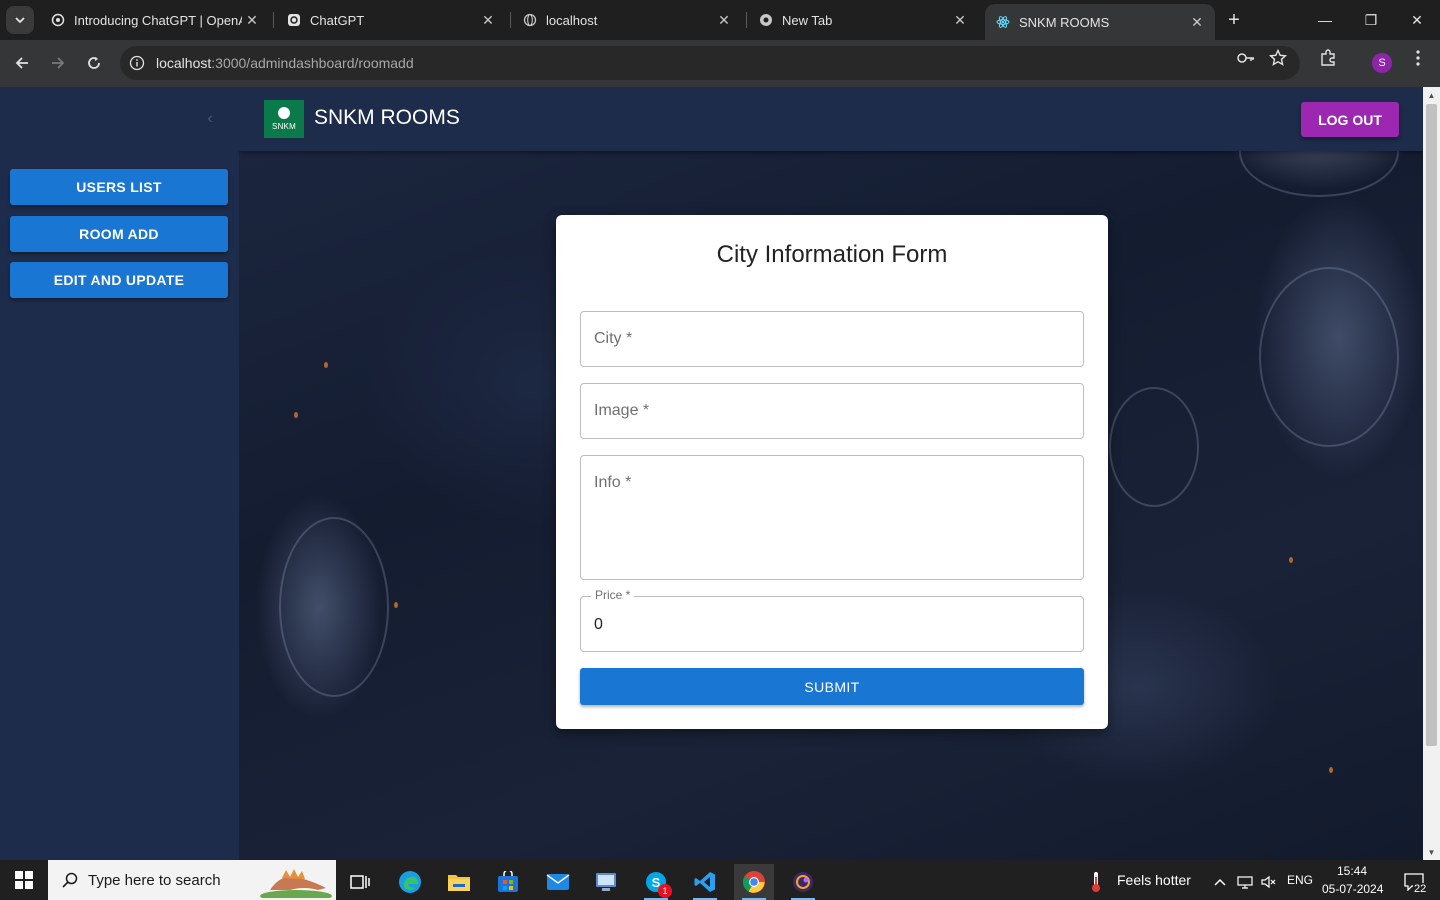 The height and width of the screenshot is (900, 1440). What do you see at coordinates (210, 119) in the screenshot?
I see `chevron-left-icon: ‹` at bounding box center [210, 119].